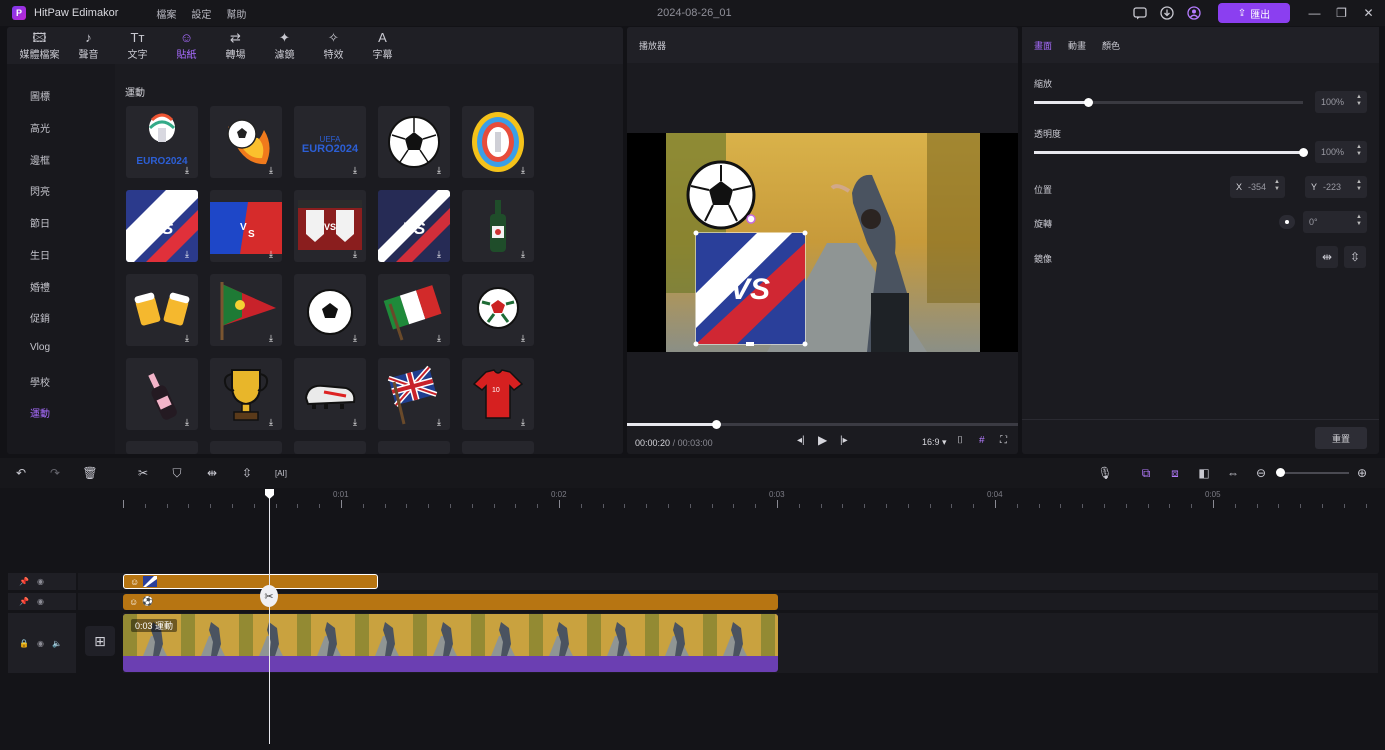 The height and width of the screenshot is (750, 1385). What do you see at coordinates (235, 45) in the screenshot?
I see `tab-transitions: ⇄ 轉場` at bounding box center [235, 45].